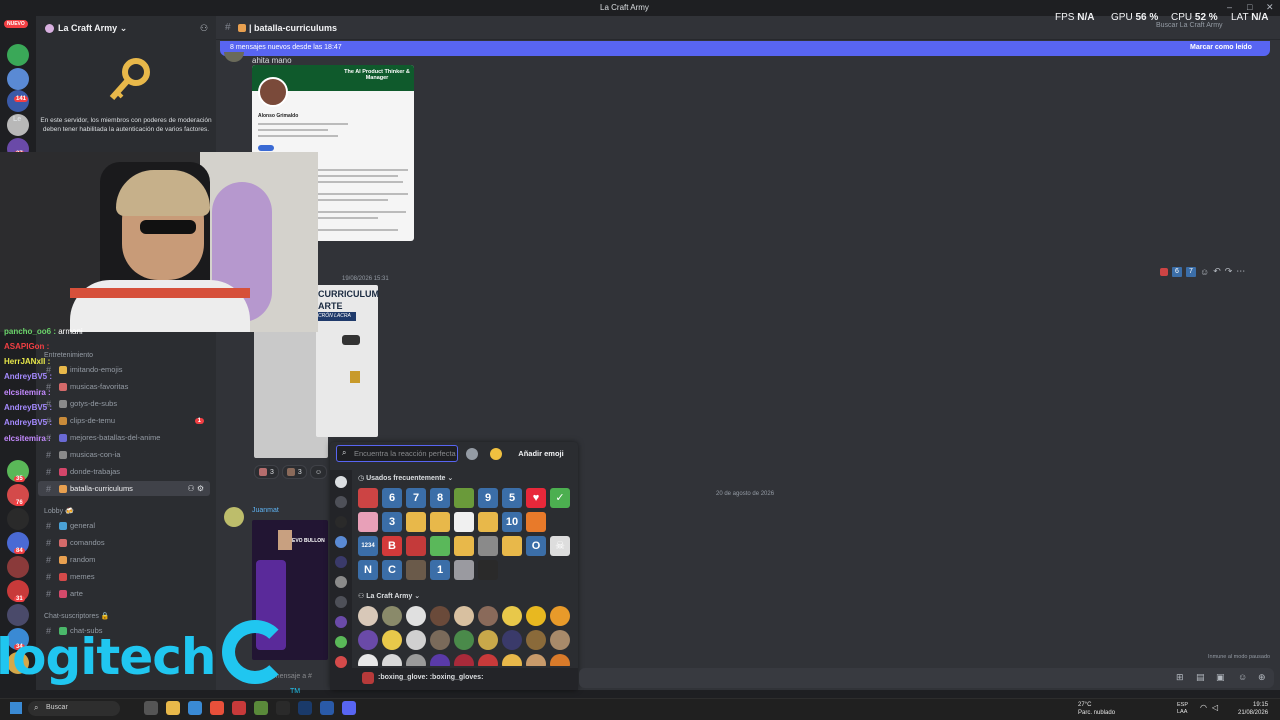  I want to click on apps-icon: ⊕, so click(1262, 677).